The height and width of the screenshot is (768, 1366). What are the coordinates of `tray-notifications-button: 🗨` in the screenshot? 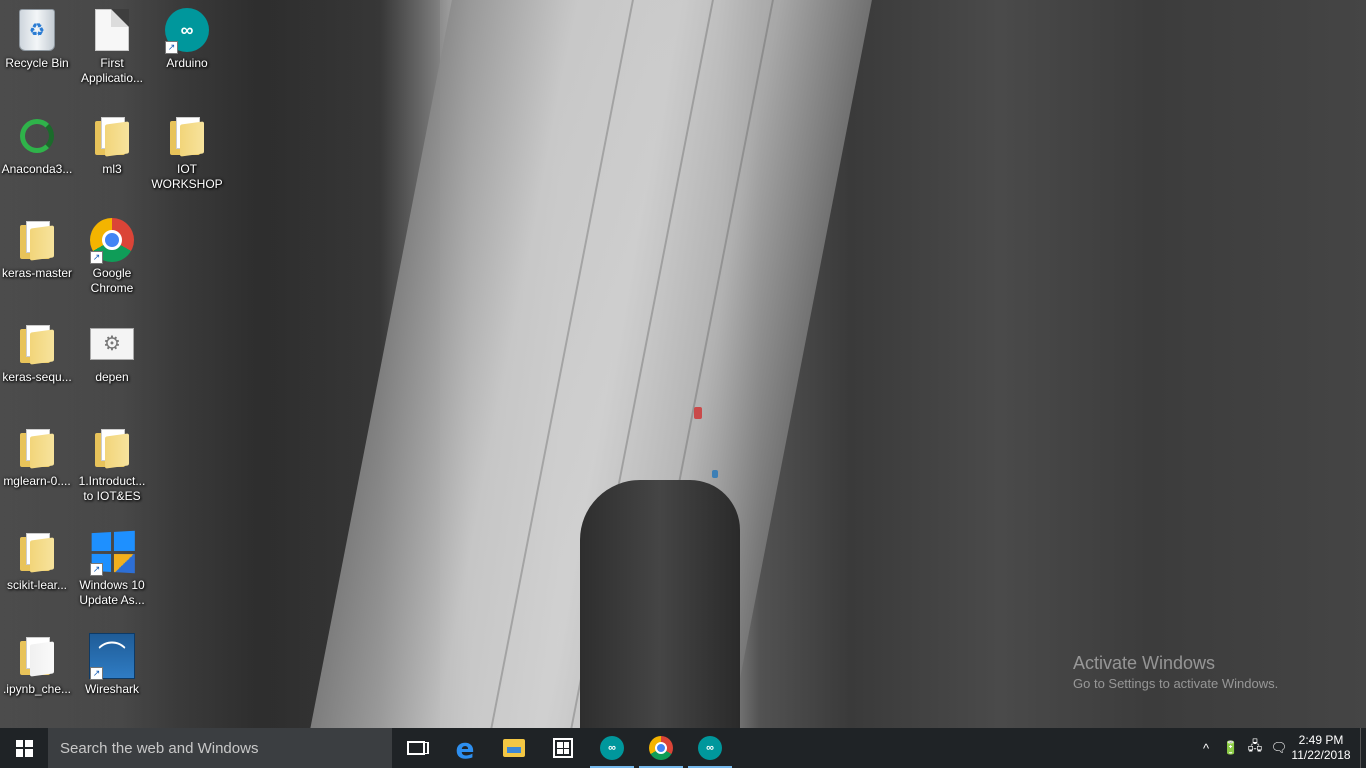 It's located at (1279, 748).